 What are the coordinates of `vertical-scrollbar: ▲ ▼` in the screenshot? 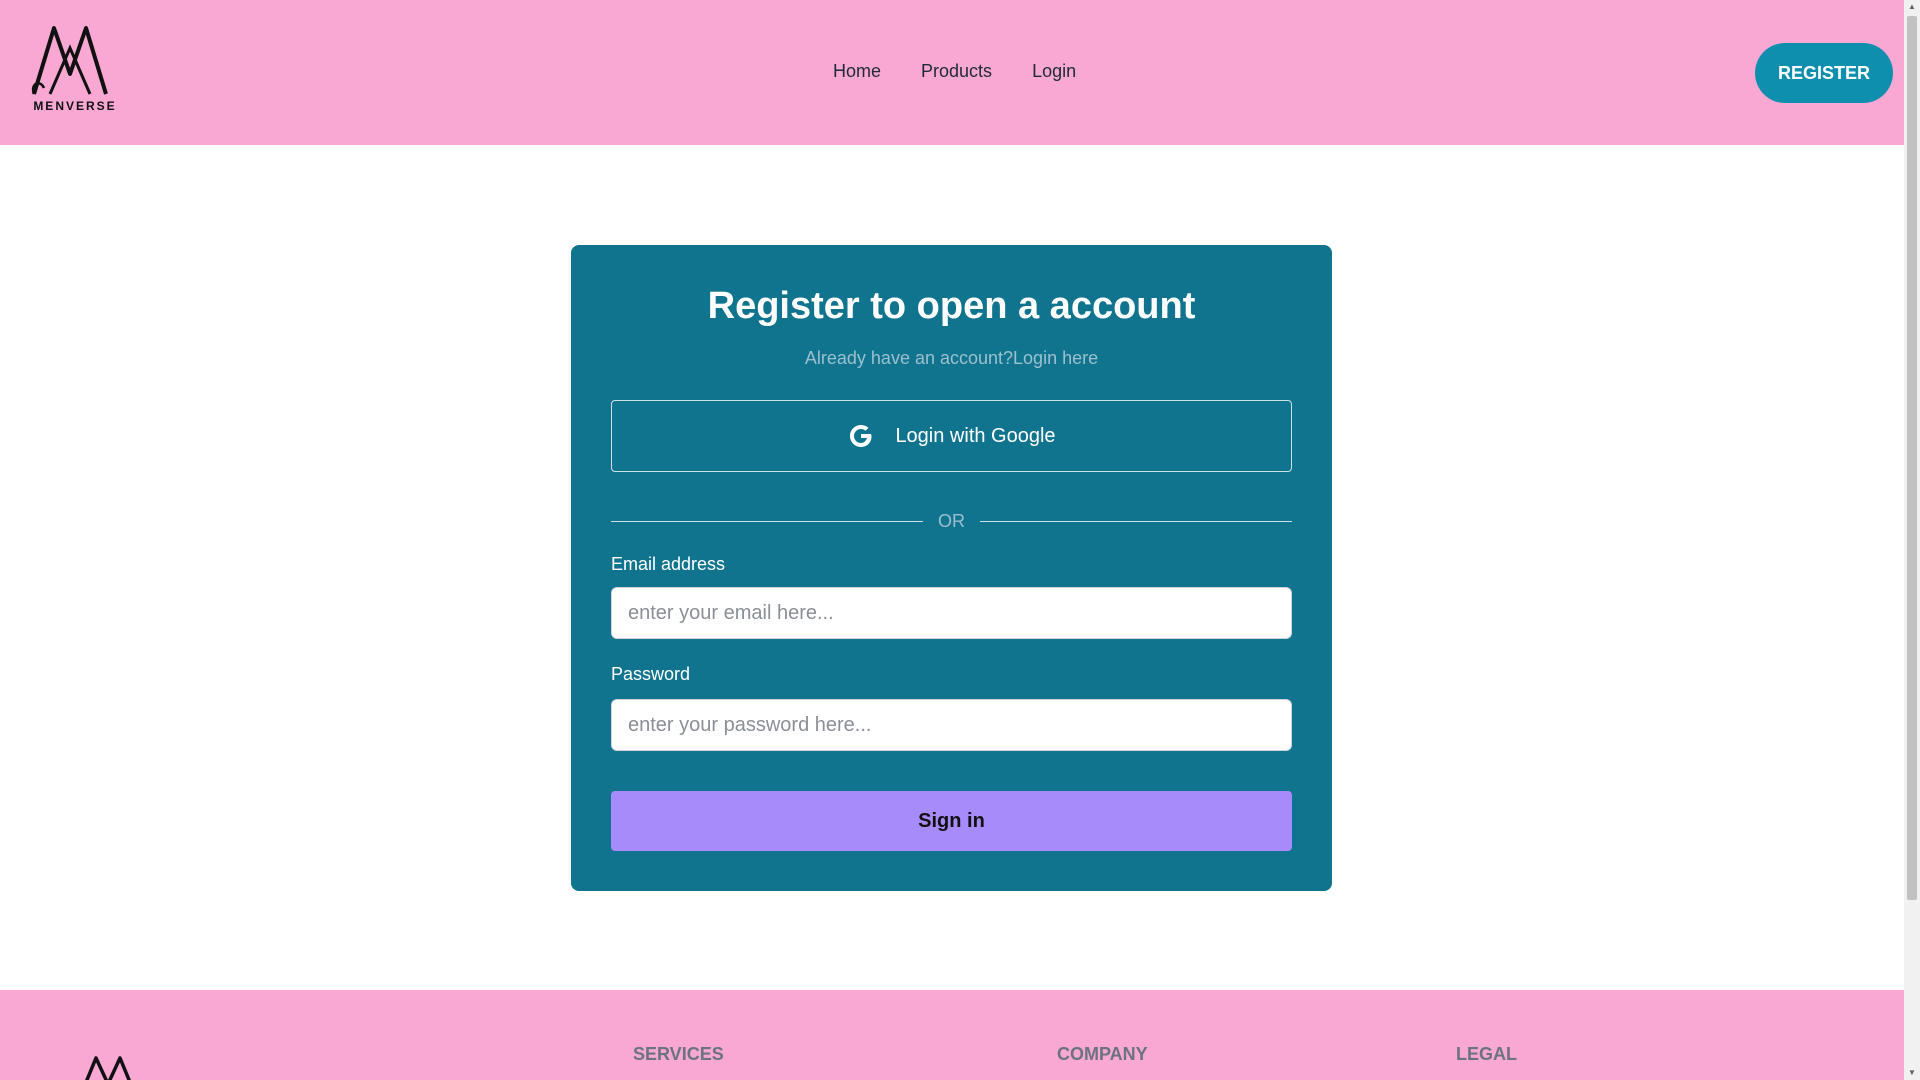 It's located at (1912, 540).